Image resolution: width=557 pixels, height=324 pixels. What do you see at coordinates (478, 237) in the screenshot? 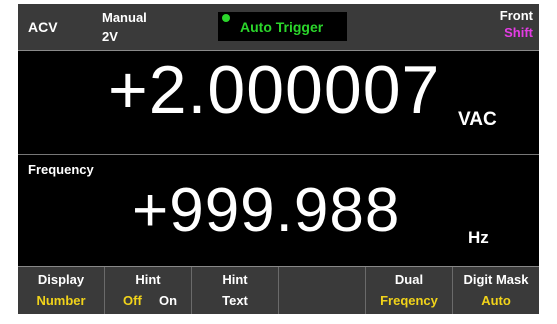
I see `secondary-unit: Hz` at bounding box center [478, 237].